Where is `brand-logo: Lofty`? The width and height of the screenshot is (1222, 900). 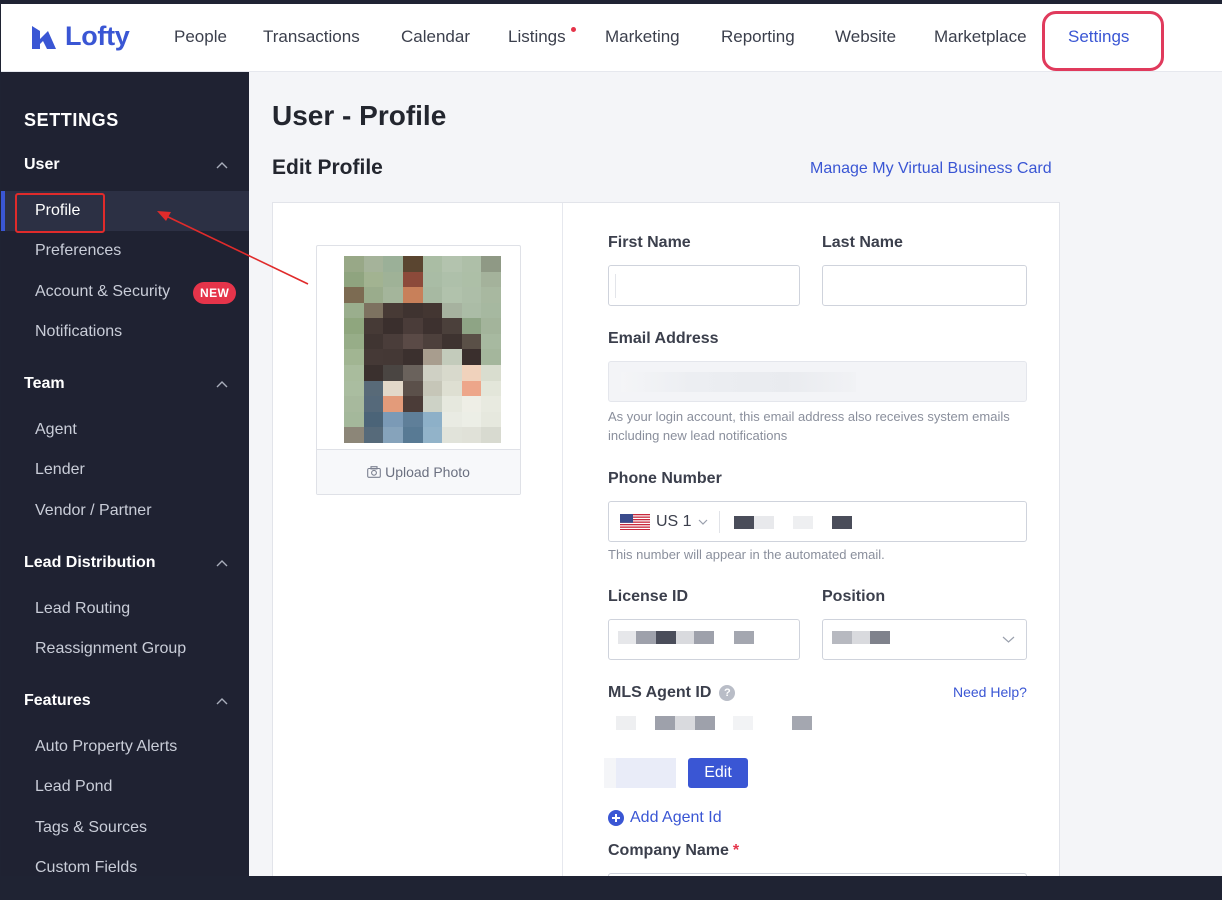
brand-logo: Lofty is located at coordinates (79, 36).